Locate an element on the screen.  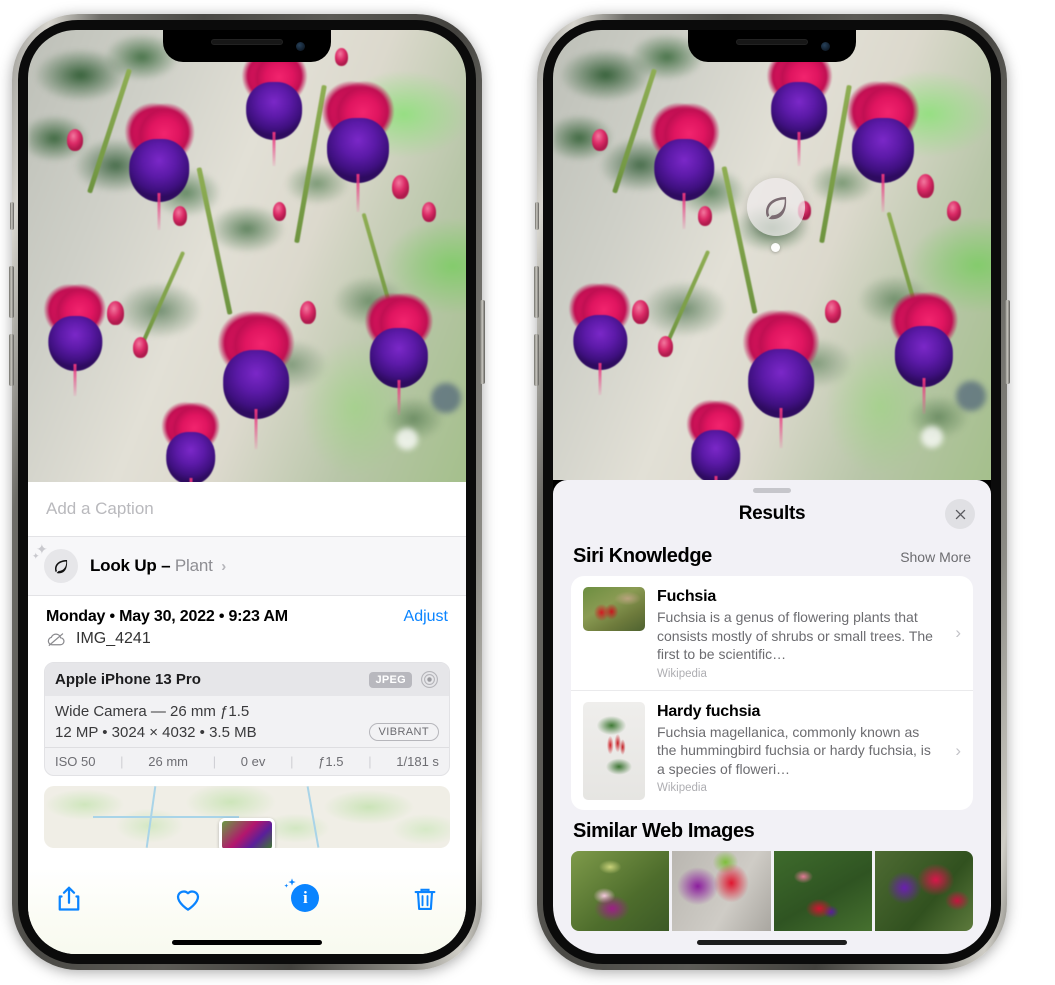
share-icon is located at coordinates (69, 898).